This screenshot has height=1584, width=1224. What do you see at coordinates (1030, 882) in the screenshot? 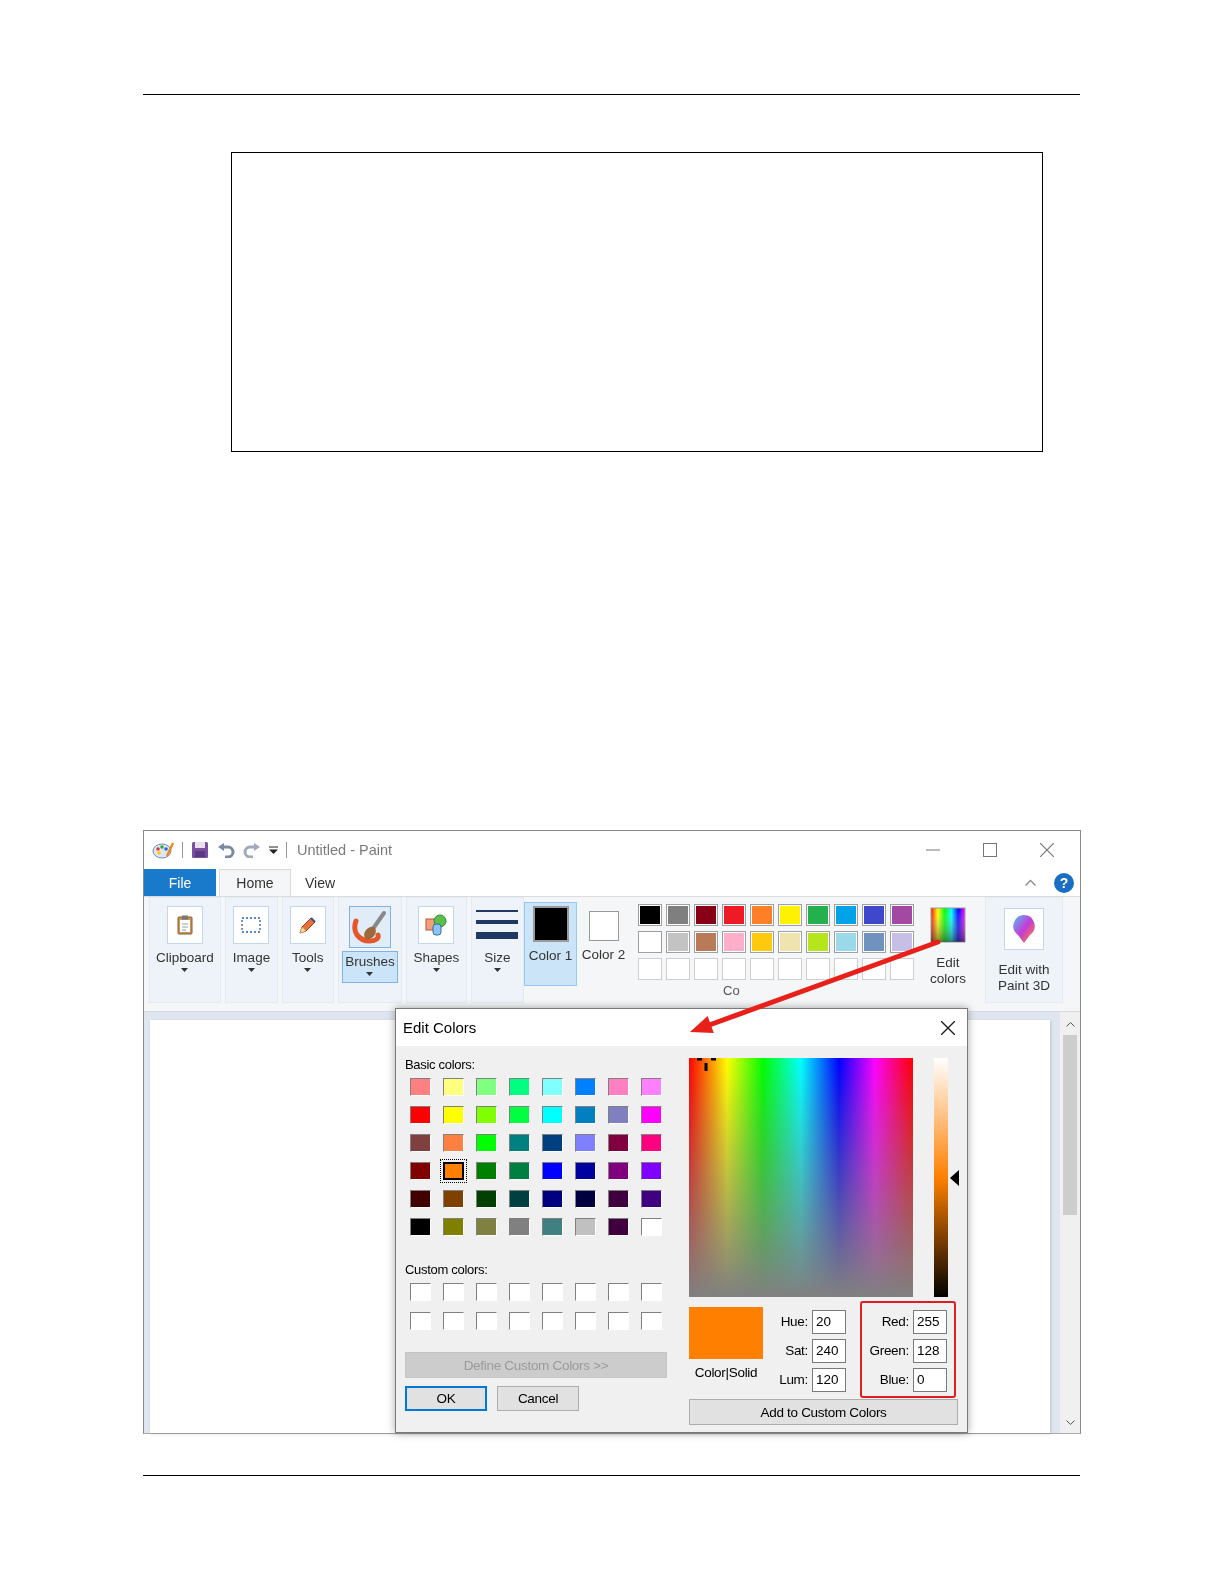
I see `chevron-icon` at bounding box center [1030, 882].